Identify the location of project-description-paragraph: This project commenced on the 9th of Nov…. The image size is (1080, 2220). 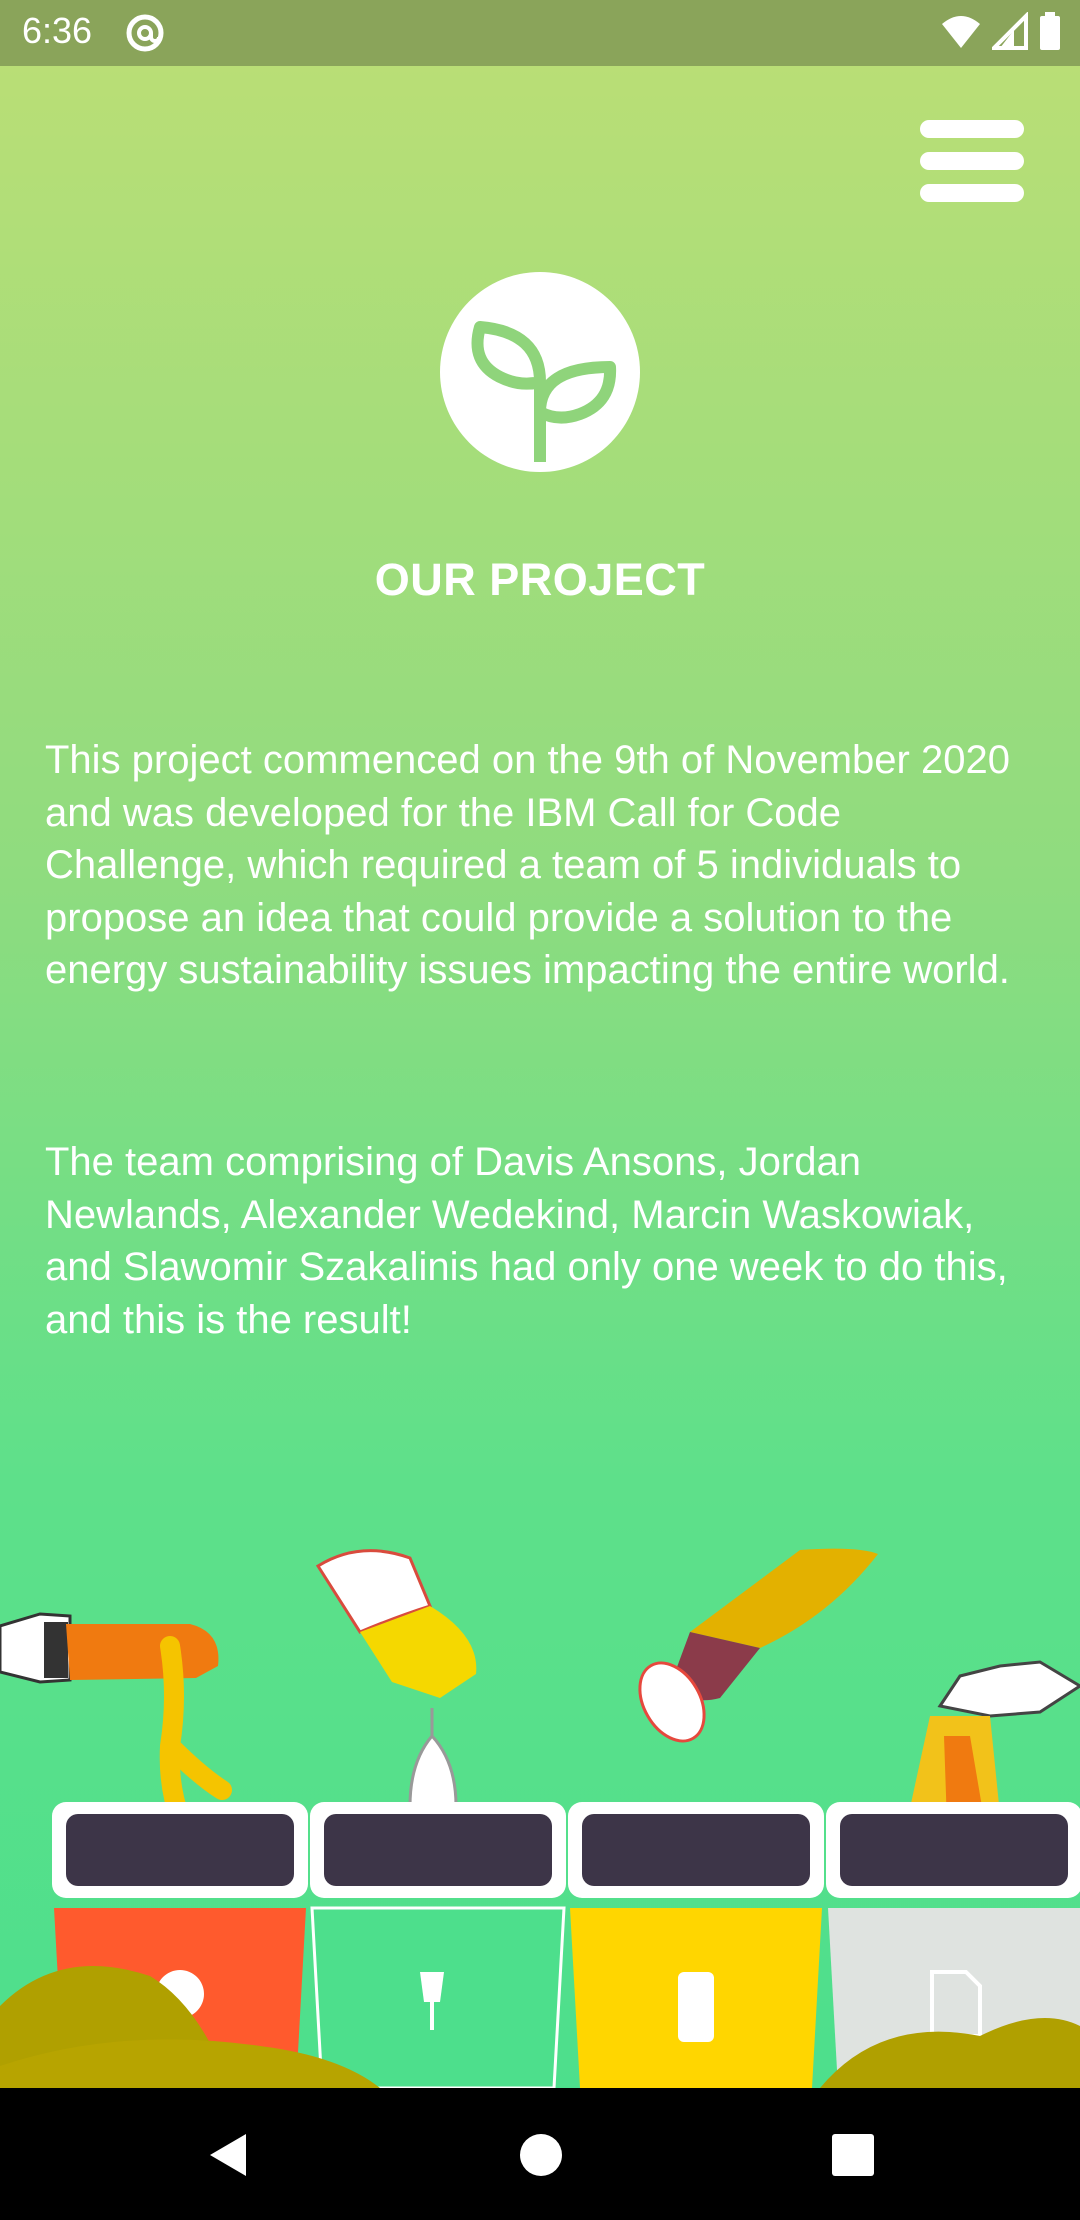
(527, 865).